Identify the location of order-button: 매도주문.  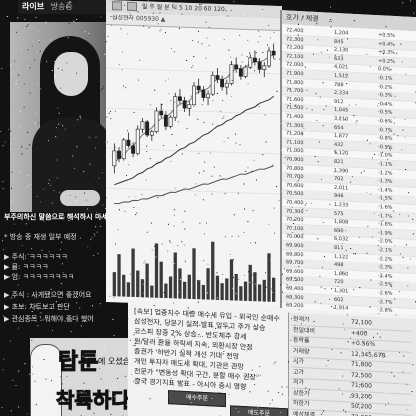
(259, 410).